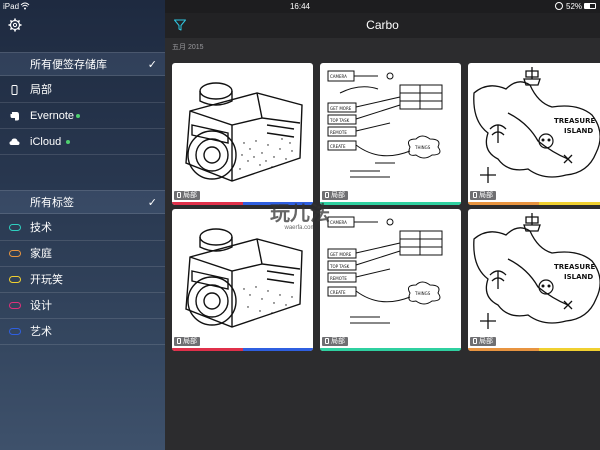 The image size is (600, 450). What do you see at coordinates (52, 203) in the screenshot?
I see `all-tags-label: 所有标签` at bounding box center [52, 203].